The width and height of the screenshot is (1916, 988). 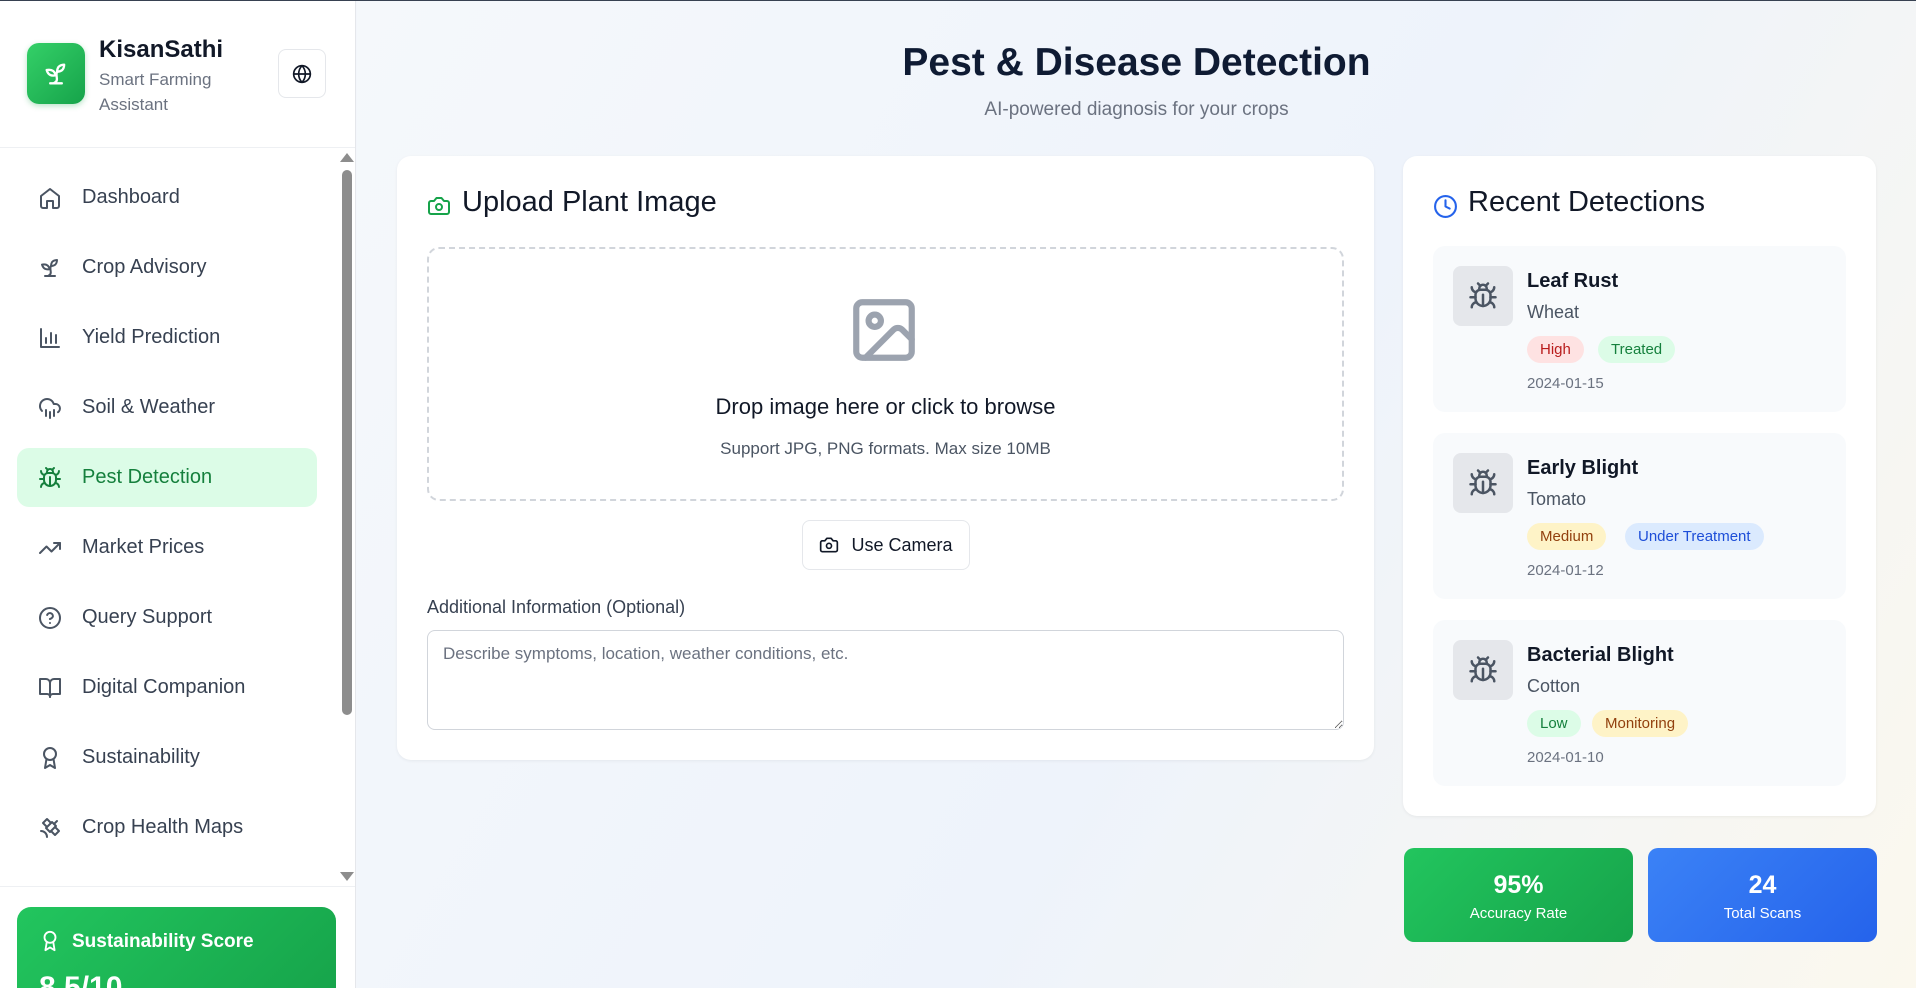 I want to click on sidebar-item-label: Dashboard, so click(x=131, y=197).